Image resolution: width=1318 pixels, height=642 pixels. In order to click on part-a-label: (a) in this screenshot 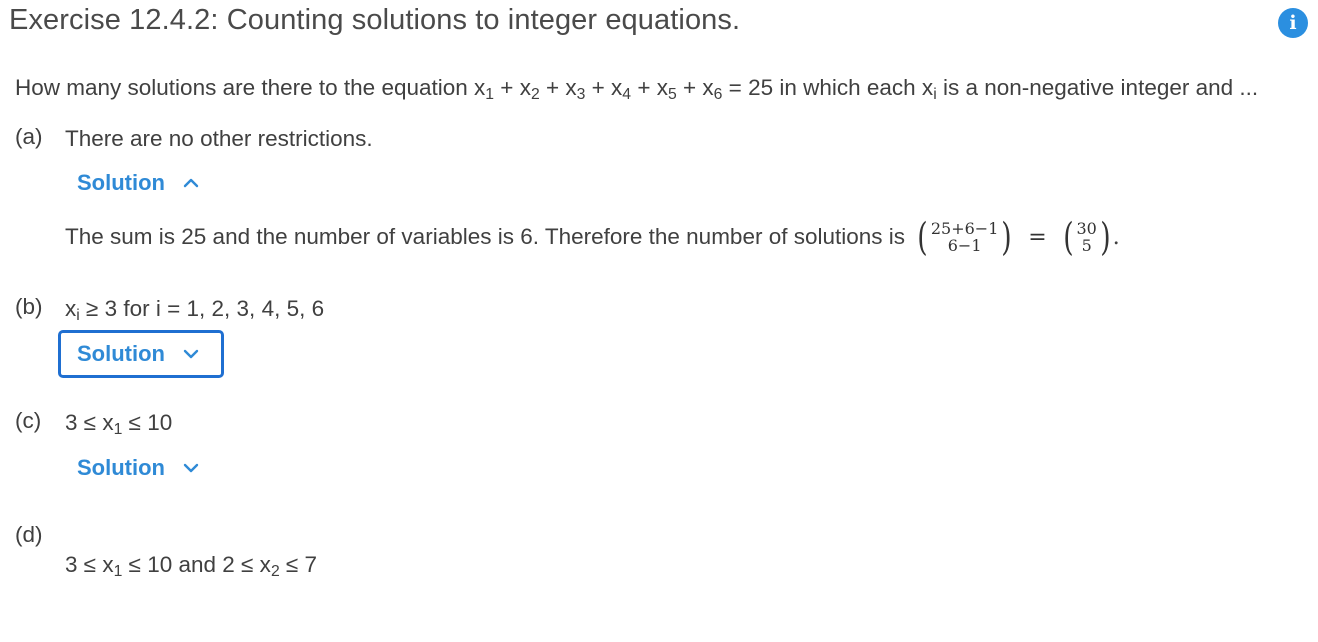, I will do `click(29, 136)`.